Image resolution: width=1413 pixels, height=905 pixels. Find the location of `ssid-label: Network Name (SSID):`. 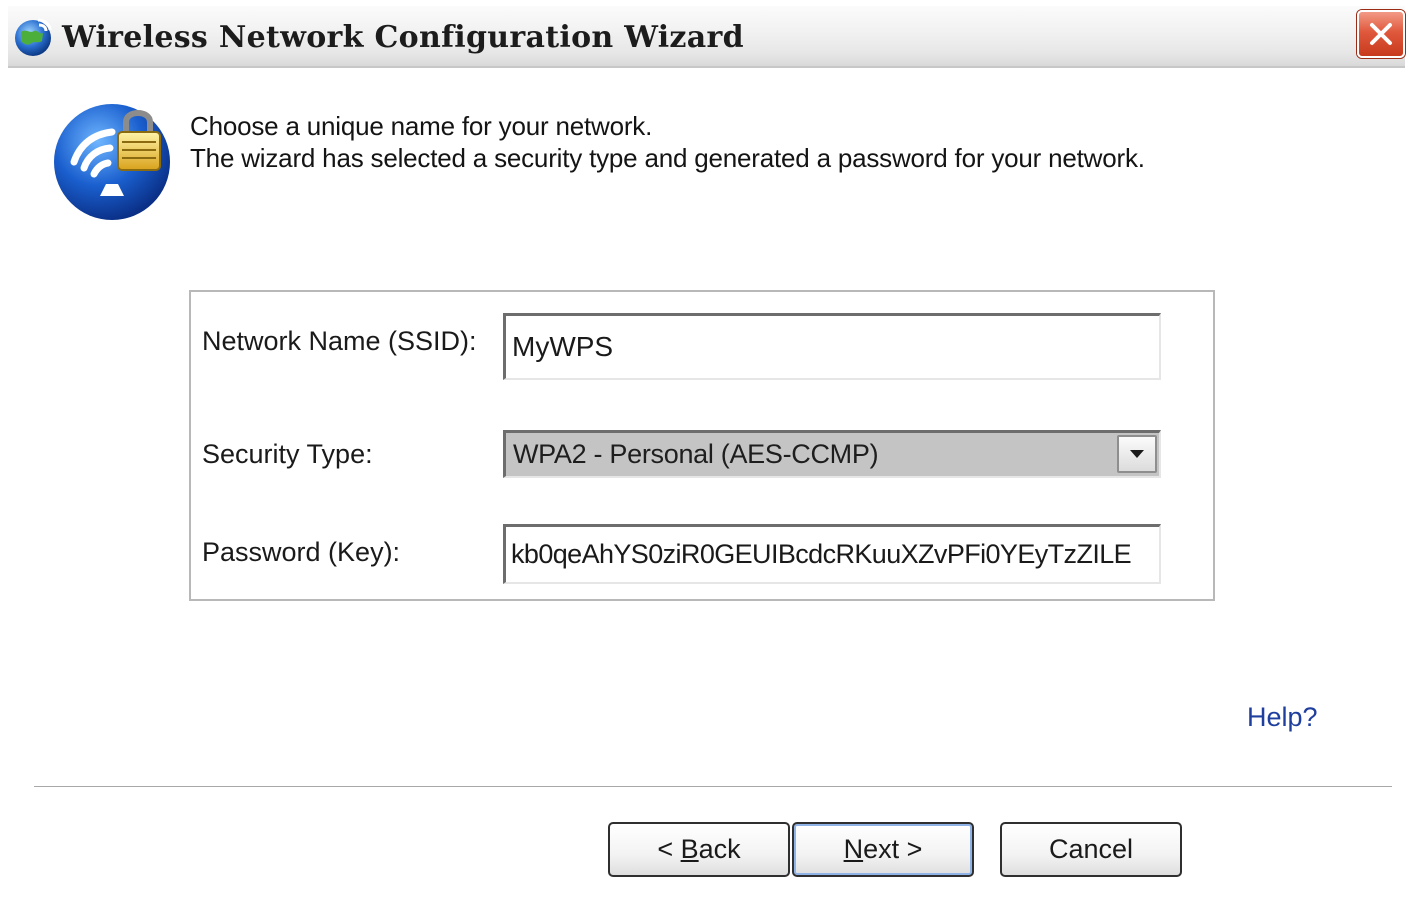

ssid-label: Network Name (SSID): is located at coordinates (339, 341).